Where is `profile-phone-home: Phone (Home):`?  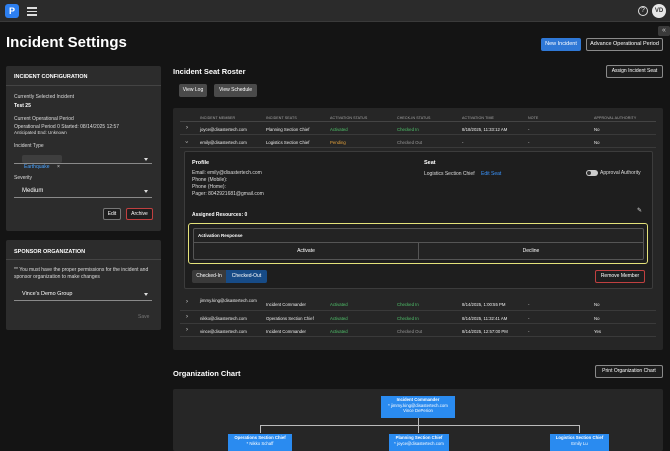
profile-phone-home: Phone (Home): is located at coordinates (209, 187).